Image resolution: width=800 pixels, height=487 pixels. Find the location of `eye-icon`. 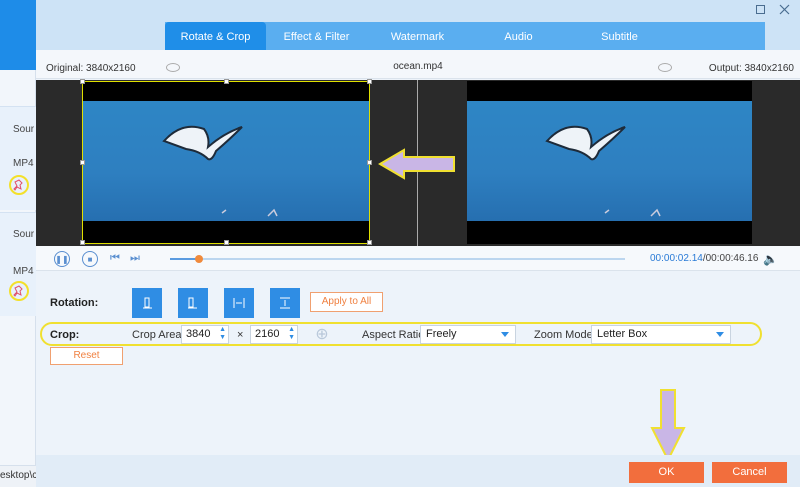

eye-icon is located at coordinates (665, 67).